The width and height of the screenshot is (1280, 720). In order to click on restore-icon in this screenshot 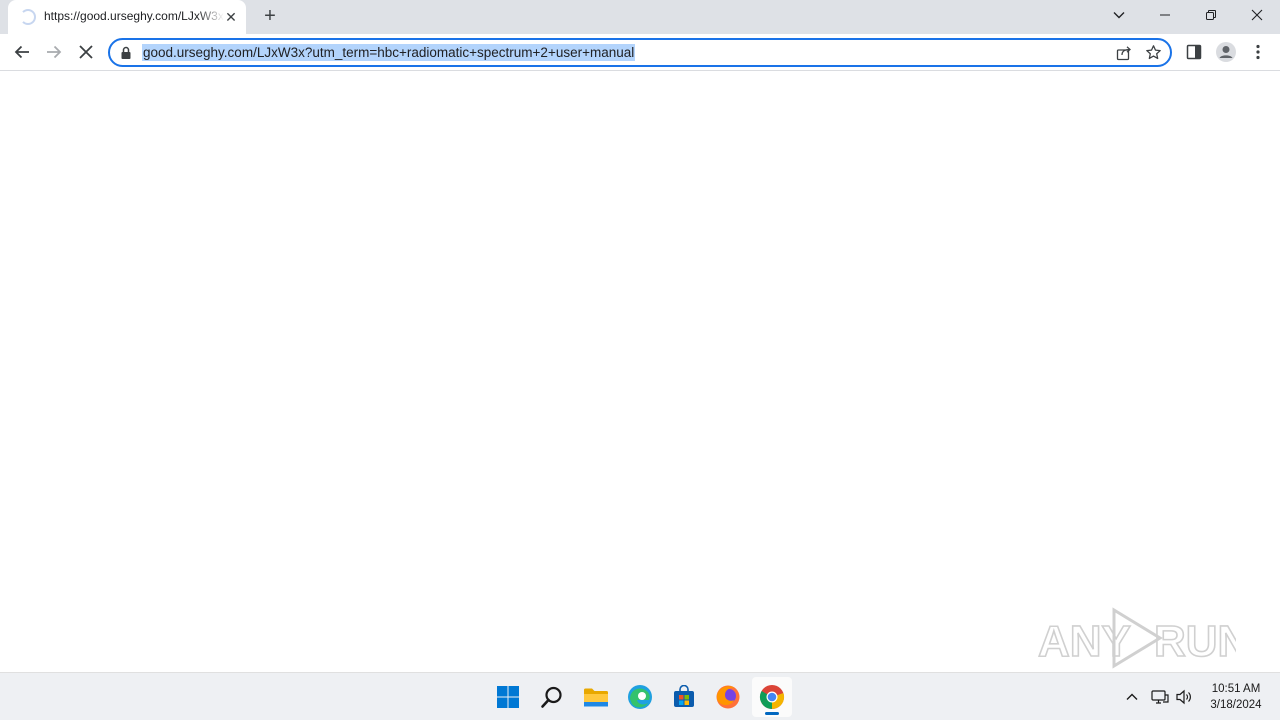, I will do `click(1211, 15)`.